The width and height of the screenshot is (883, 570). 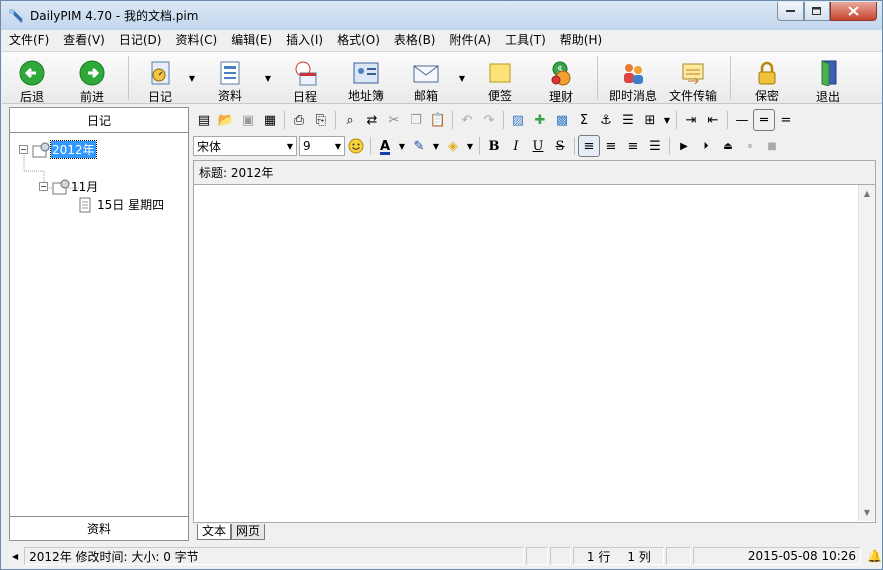 What do you see at coordinates (251, 40) in the screenshot?
I see `menu-edit: 编辑(E)` at bounding box center [251, 40].